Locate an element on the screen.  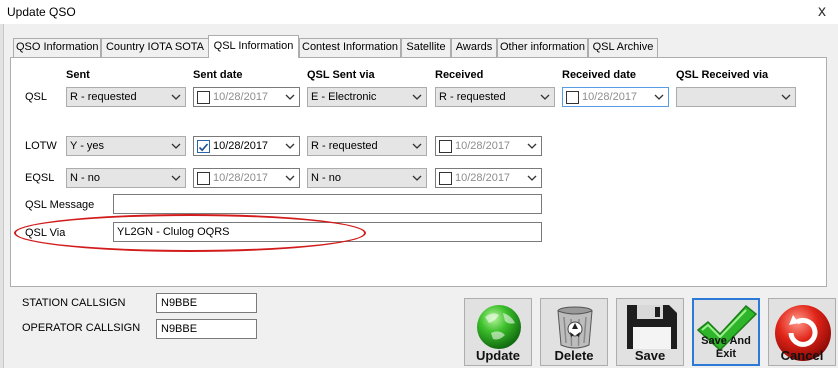
update-button-label: Update is located at coordinates (498, 355).